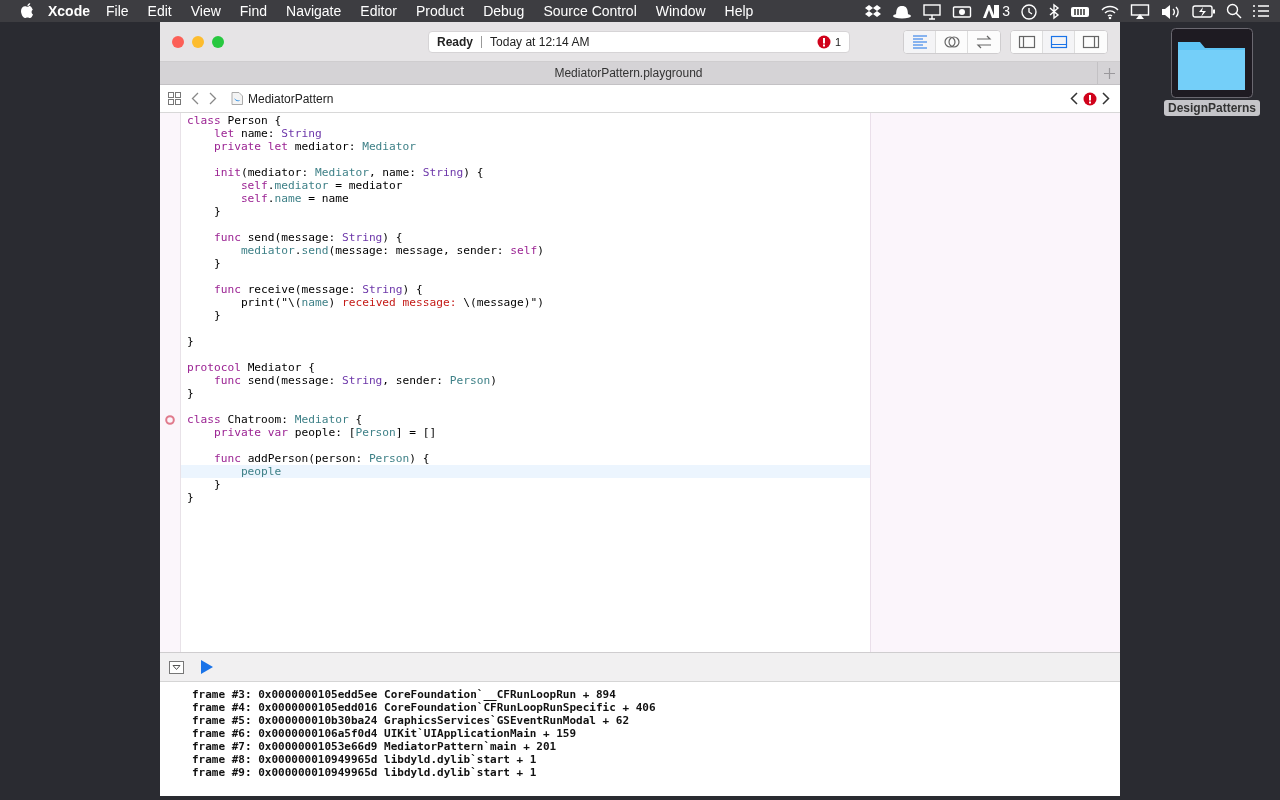 This screenshot has width=1280, height=800. What do you see at coordinates (590, 11) in the screenshot?
I see `menu-item: Source Control` at bounding box center [590, 11].